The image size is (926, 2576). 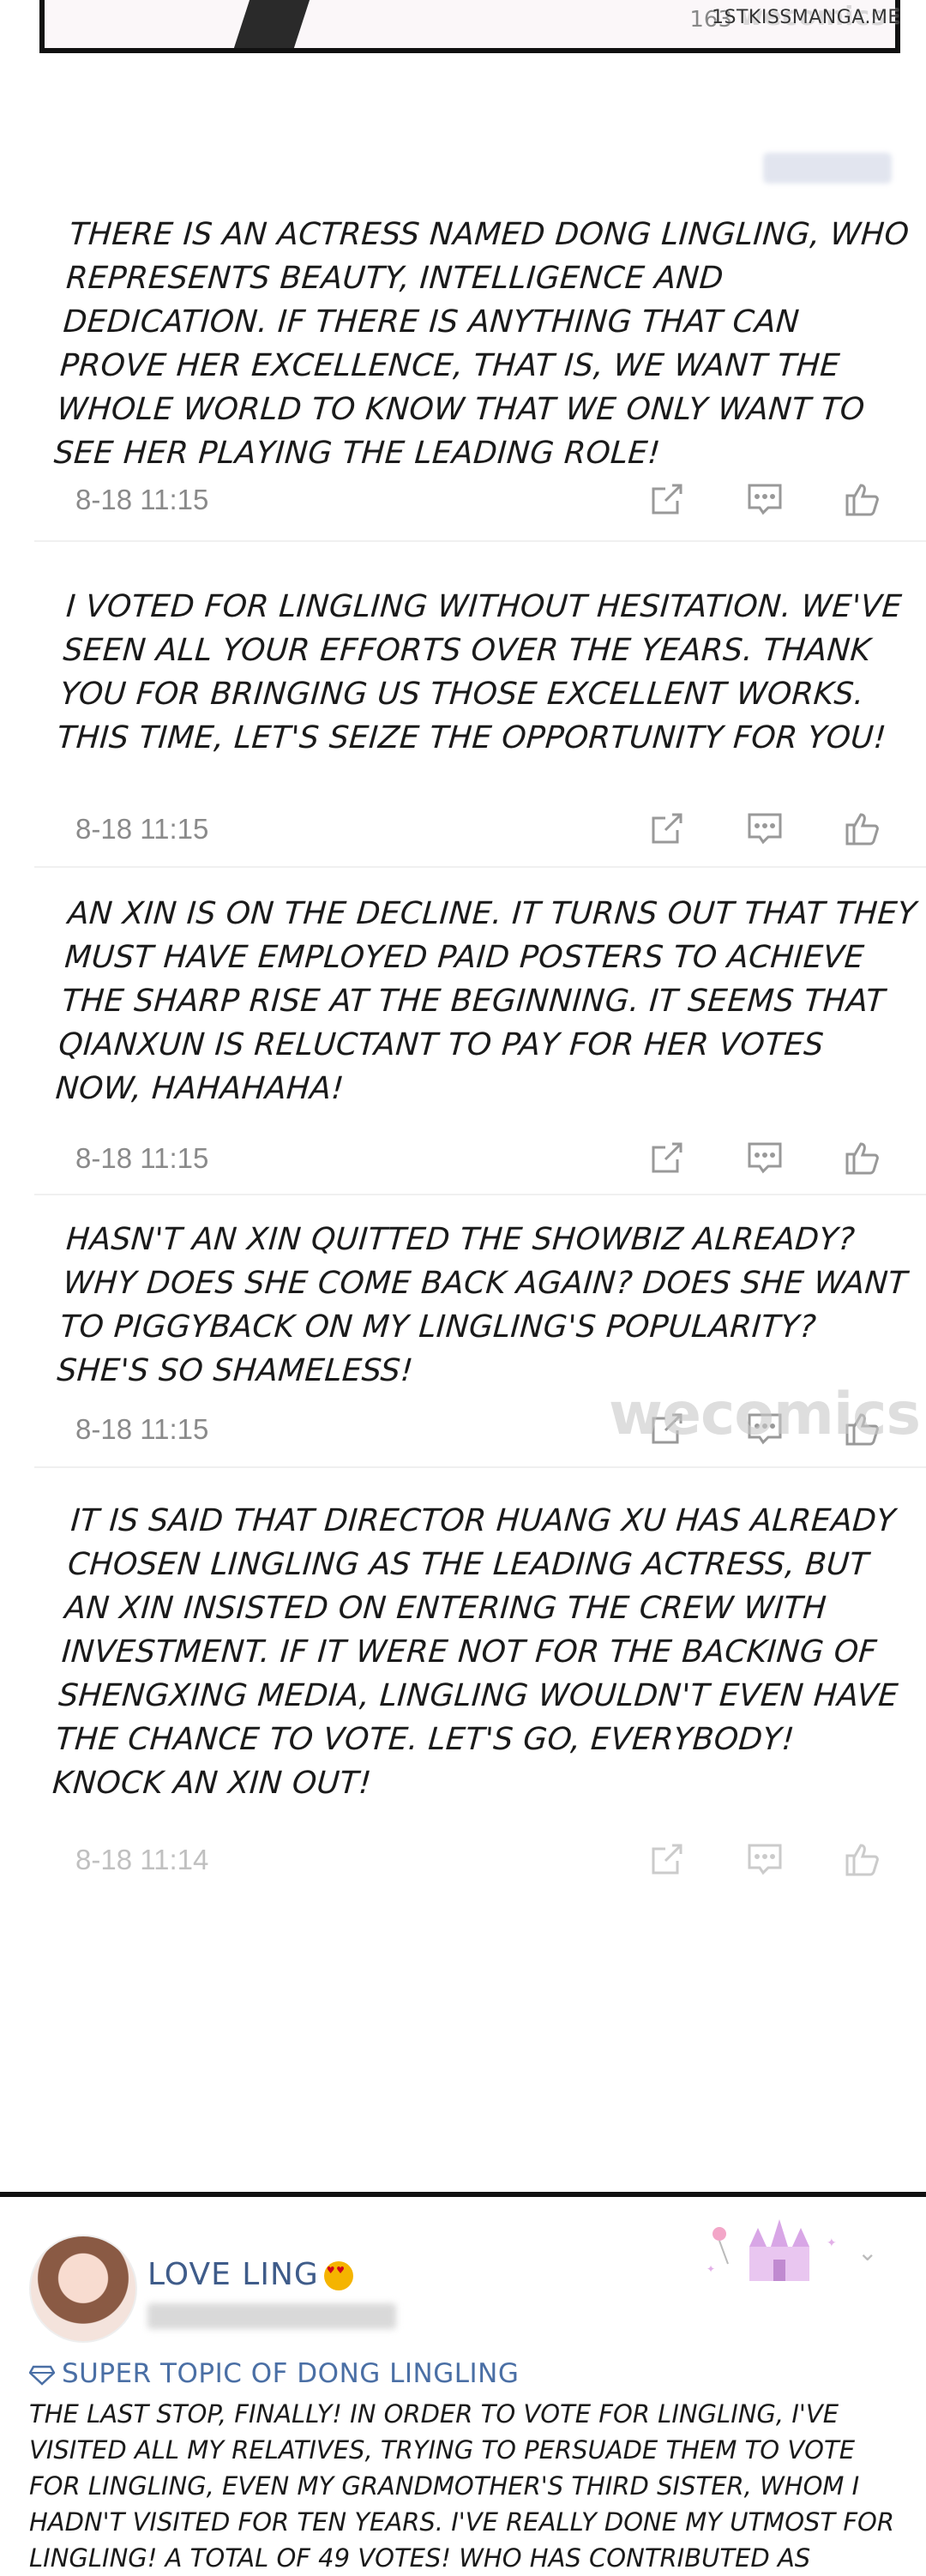 I want to click on avatar, so click(x=83, y=2289).